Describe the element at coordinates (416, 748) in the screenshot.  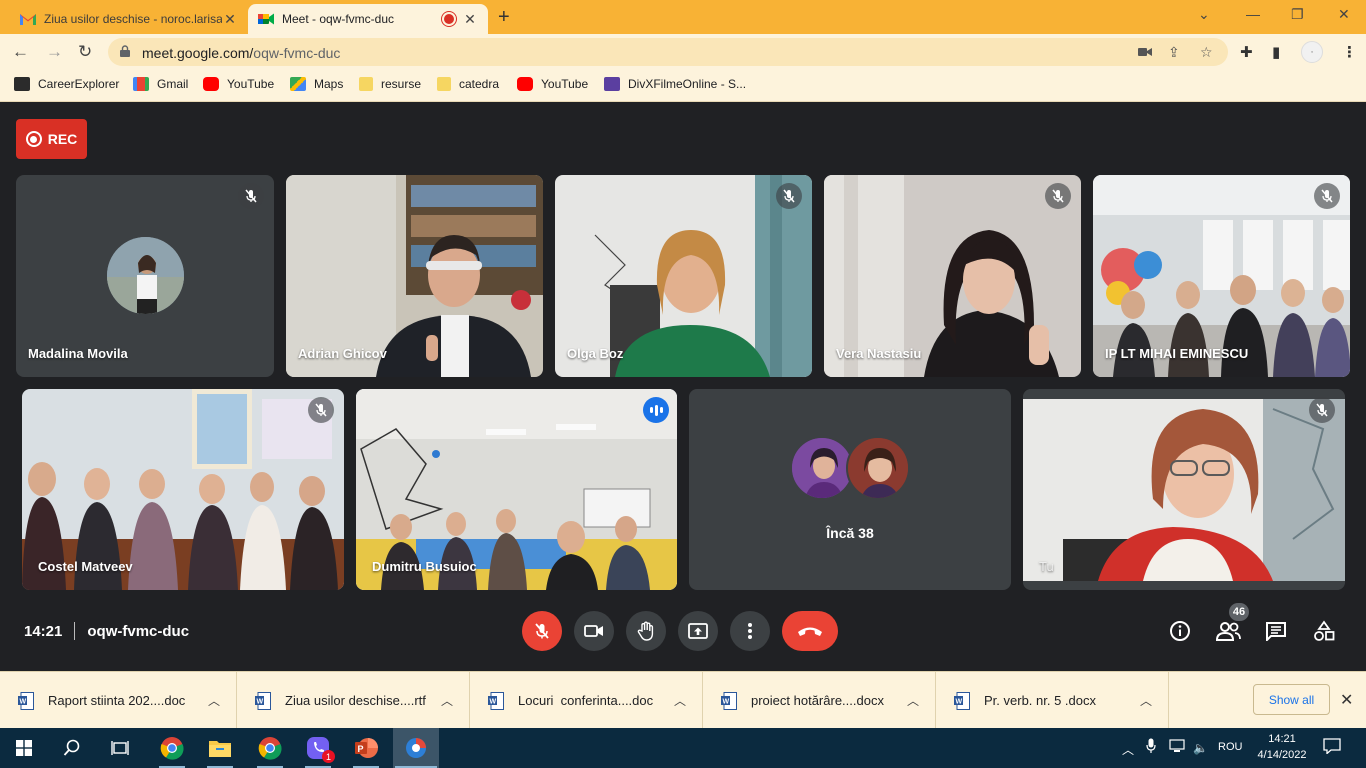
I see `recorder-app-icon` at that location.